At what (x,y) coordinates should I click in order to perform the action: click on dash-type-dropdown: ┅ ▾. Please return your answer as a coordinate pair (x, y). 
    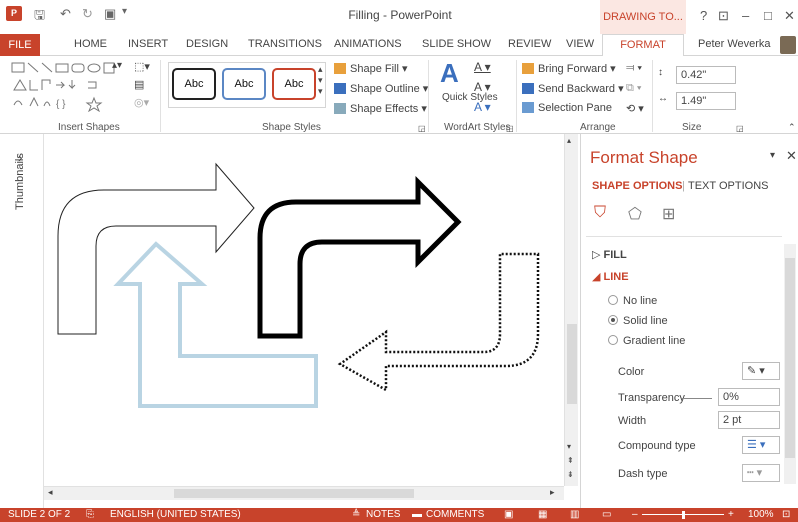
    Looking at the image, I should click on (761, 473).